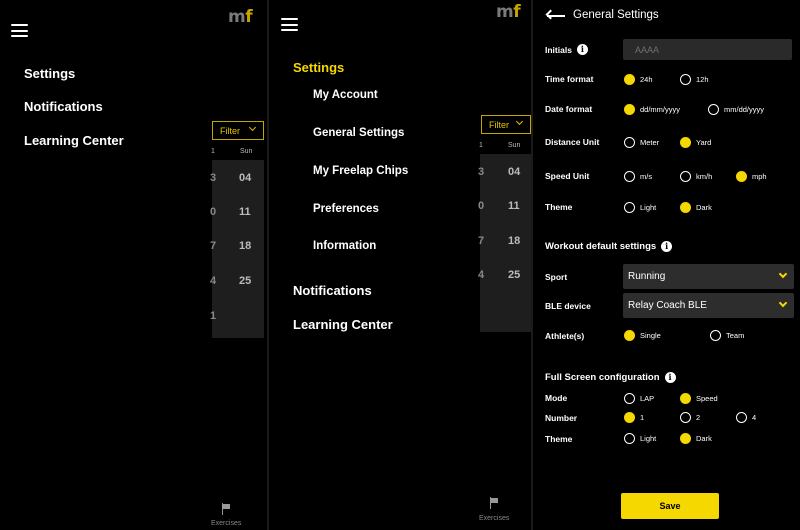 This screenshot has width=800, height=530. Describe the element at coordinates (345, 95) in the screenshot. I see `submenu-item-my-account: My Account` at that location.